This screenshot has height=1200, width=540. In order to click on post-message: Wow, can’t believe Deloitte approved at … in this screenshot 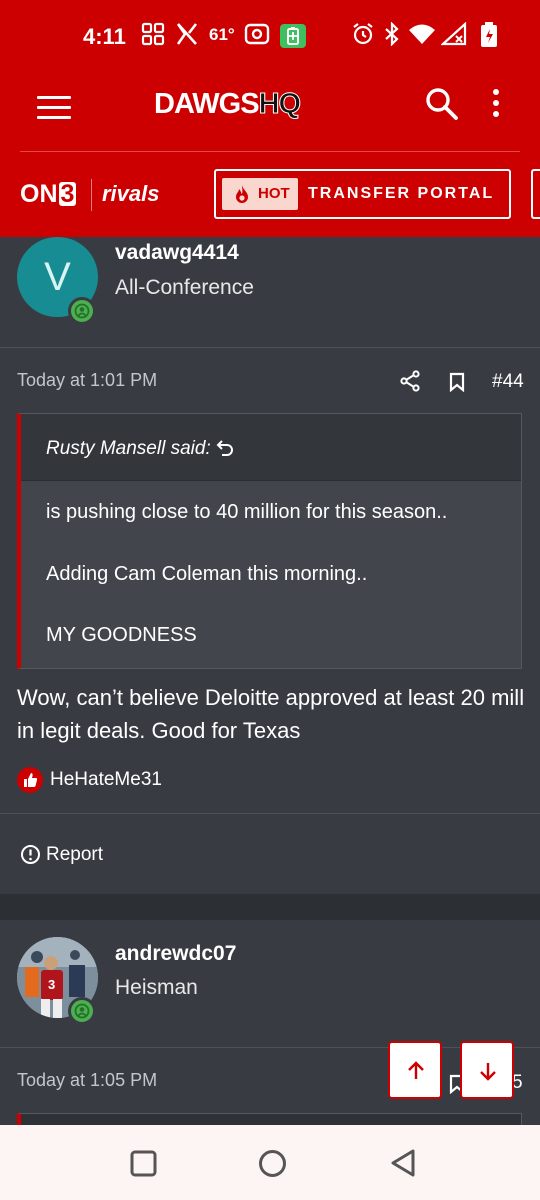, I will do `click(271, 714)`.